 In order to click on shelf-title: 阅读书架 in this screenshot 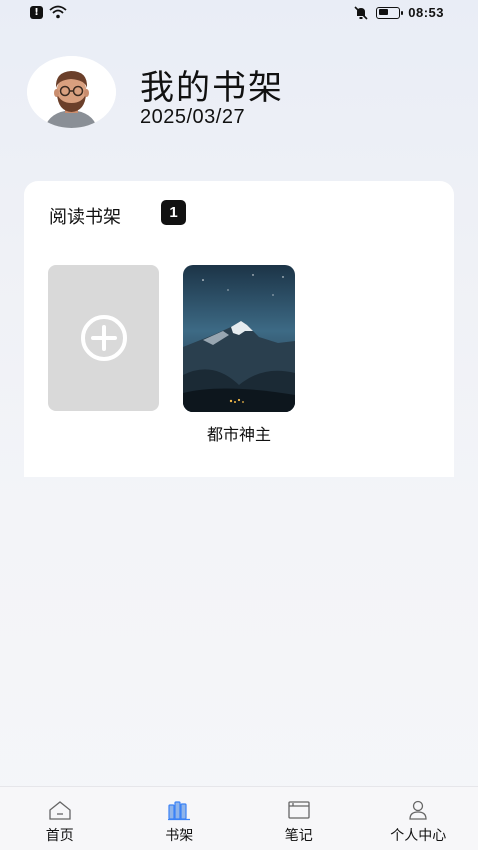, I will do `click(85, 217)`.